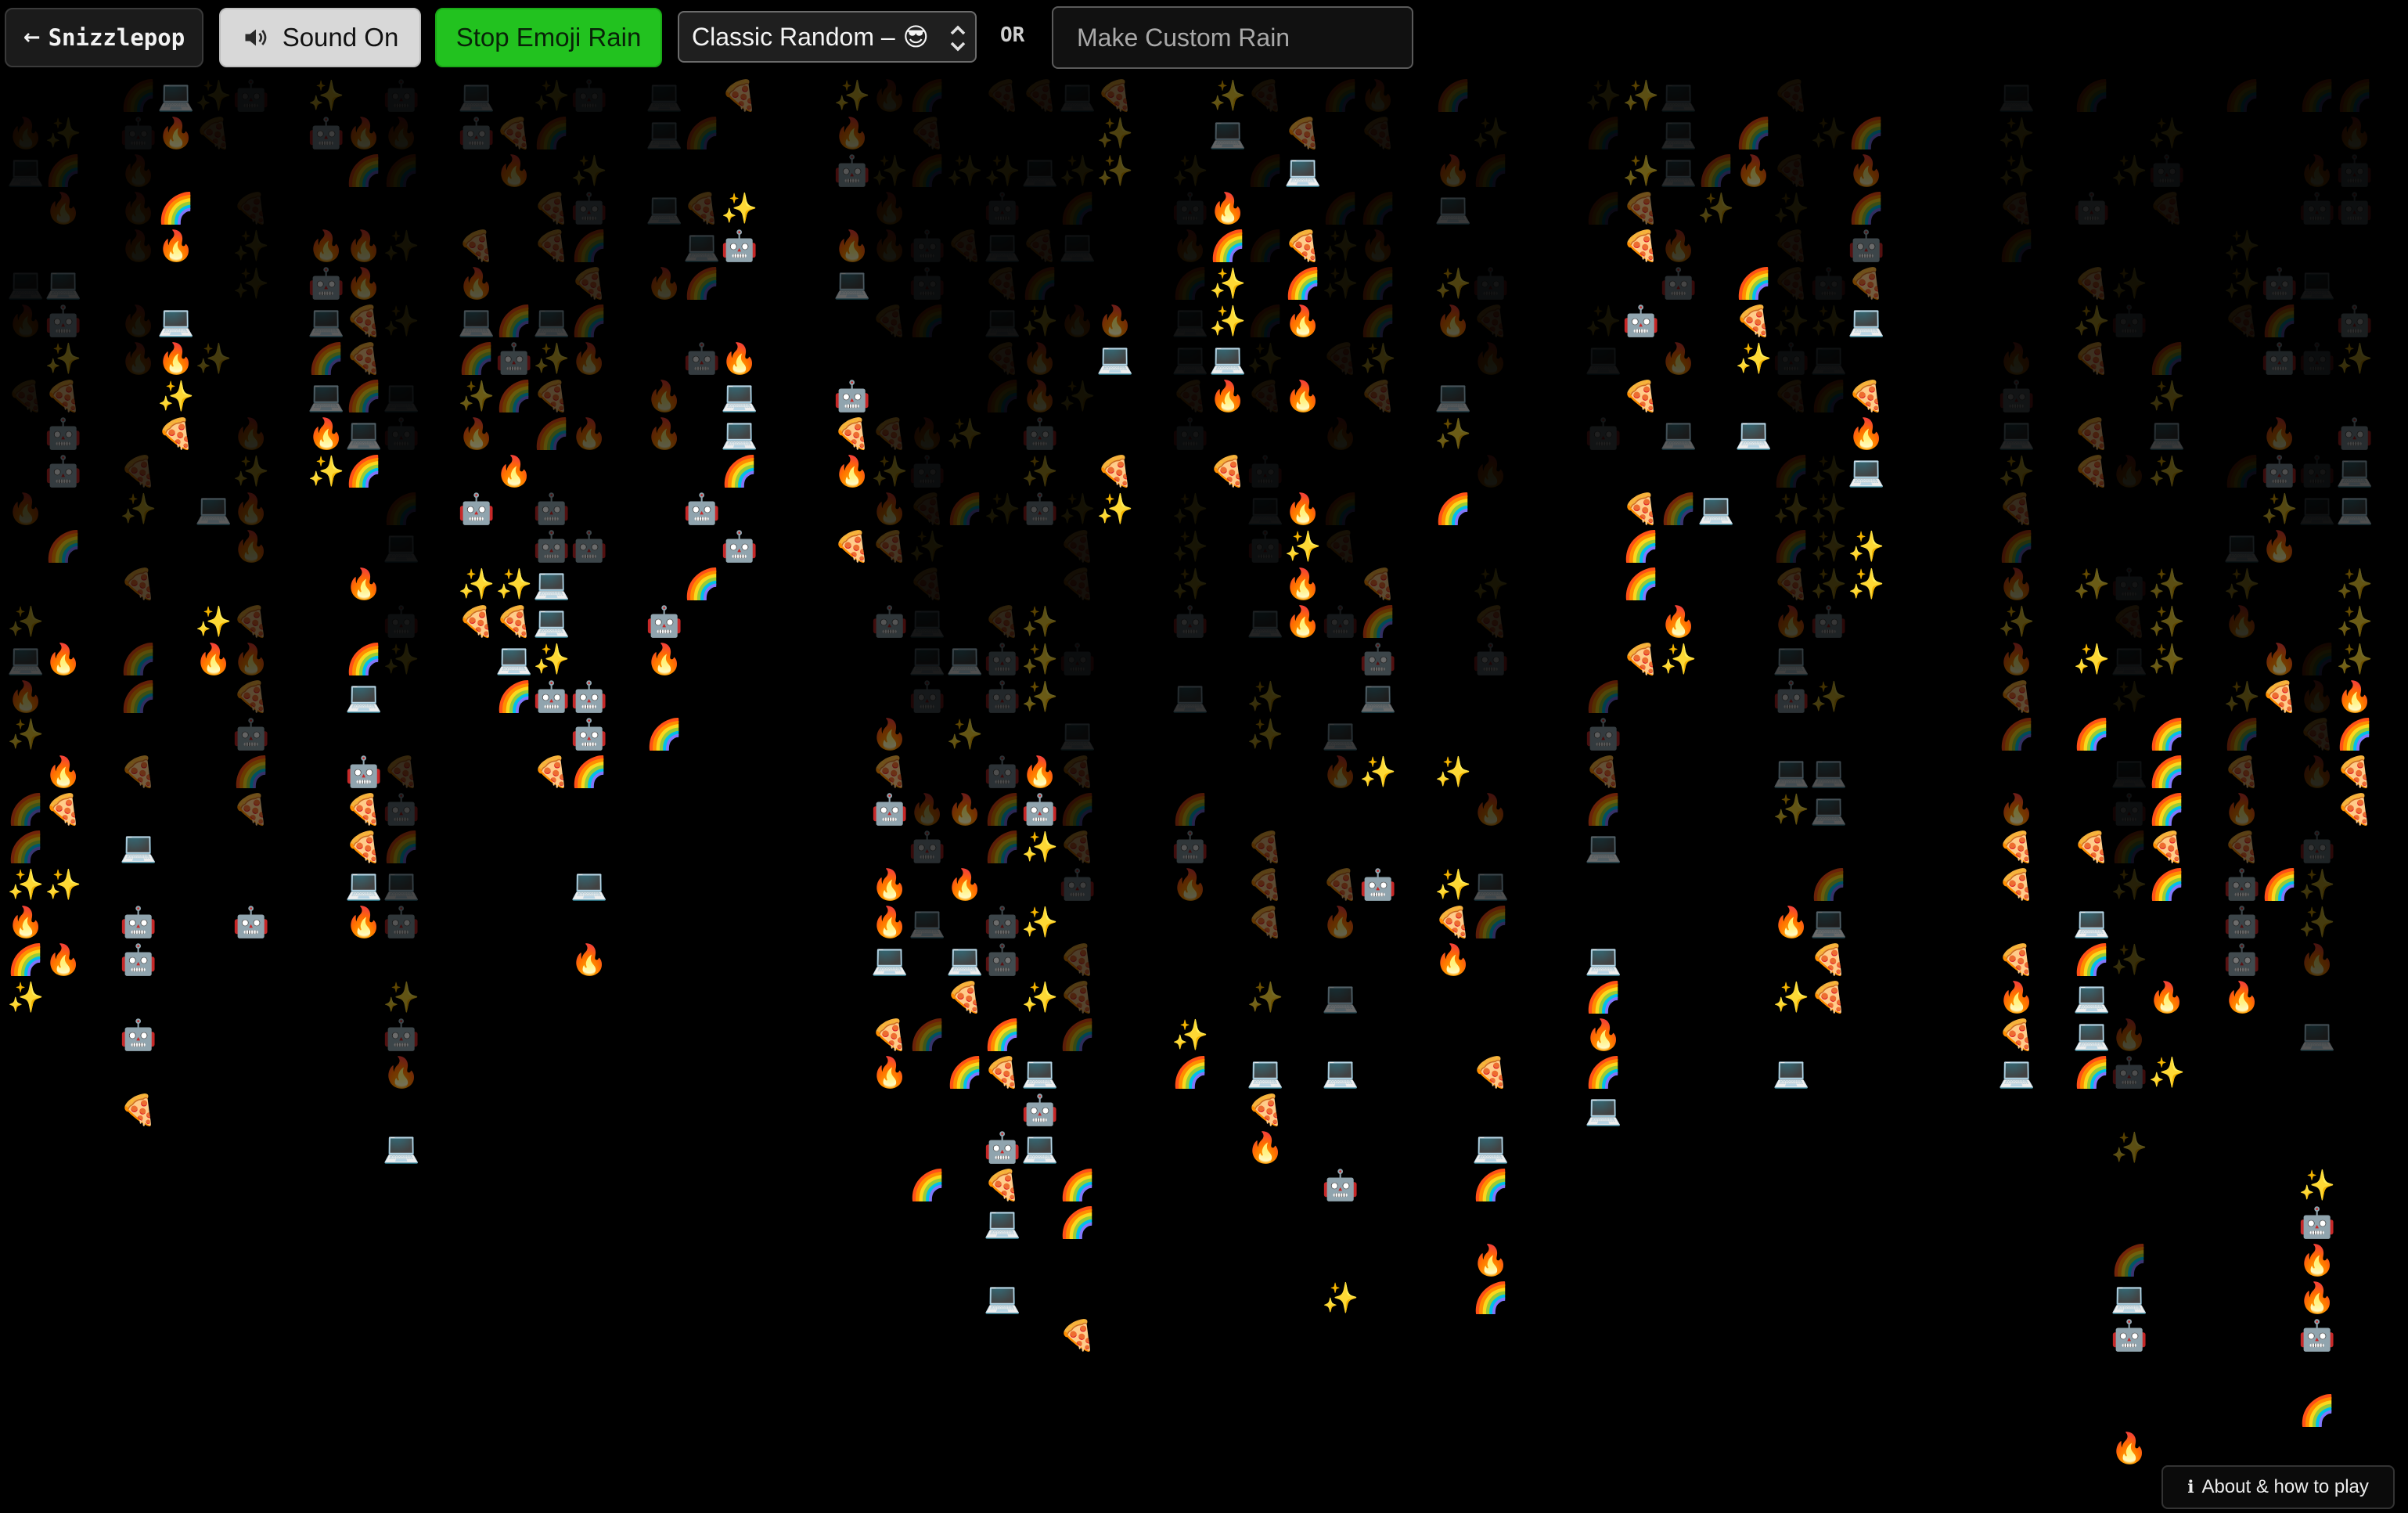 This screenshot has height=1513, width=2408. Describe the element at coordinates (320, 38) in the screenshot. I see `sound-toggle-button: Sound On` at that location.